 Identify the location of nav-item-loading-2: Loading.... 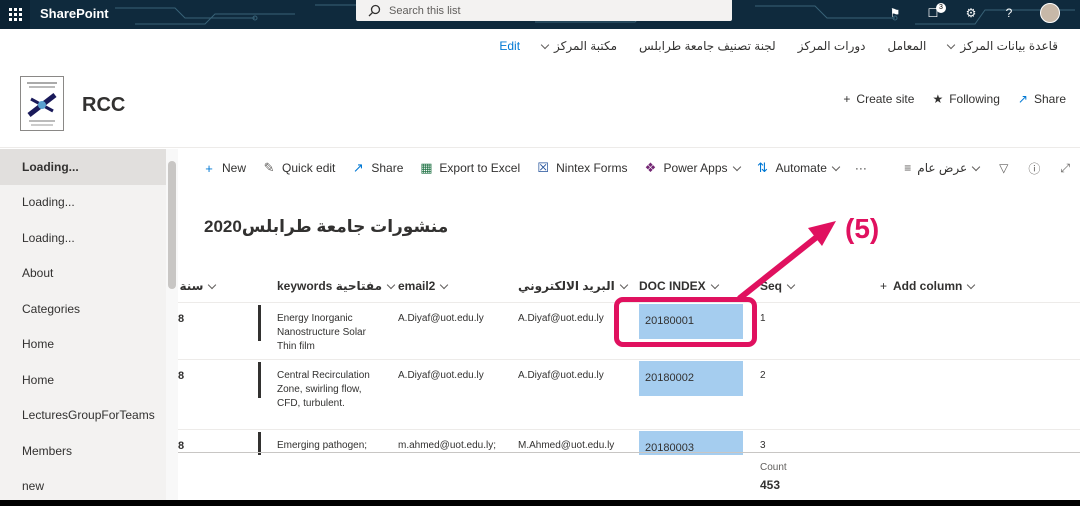
(83, 203).